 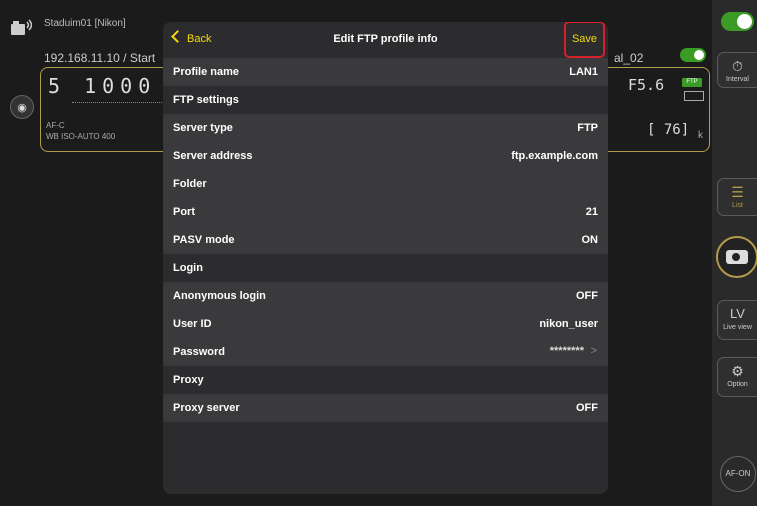 What do you see at coordinates (102, 86) in the screenshot?
I see `lcd-shutter-speed: 5 1000` at bounding box center [102, 86].